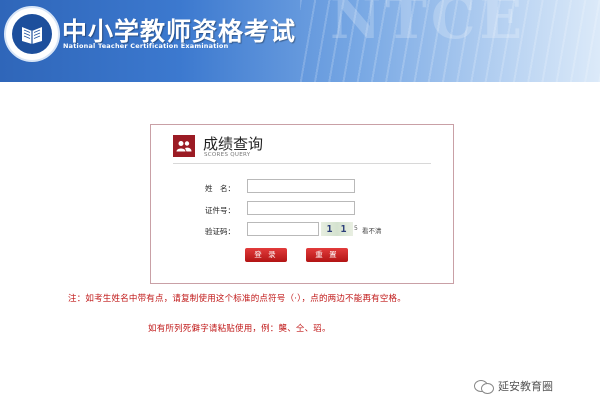 The image size is (600, 400). What do you see at coordinates (220, 188) in the screenshot?
I see `name-label: 姓 名：` at bounding box center [220, 188].